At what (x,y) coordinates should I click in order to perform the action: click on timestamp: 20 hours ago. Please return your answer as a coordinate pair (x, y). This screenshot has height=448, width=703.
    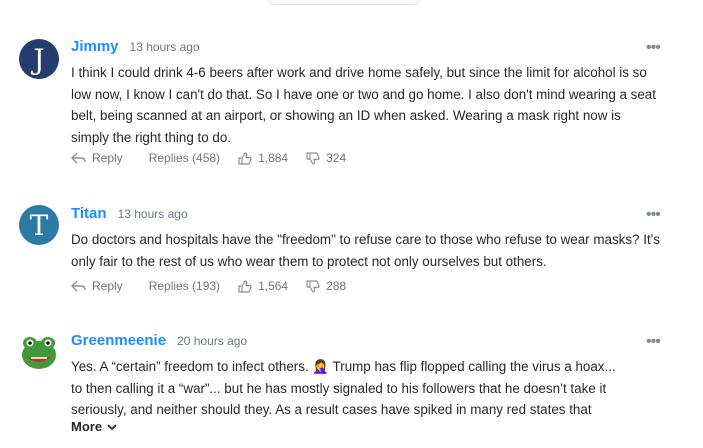
    Looking at the image, I should click on (212, 341).